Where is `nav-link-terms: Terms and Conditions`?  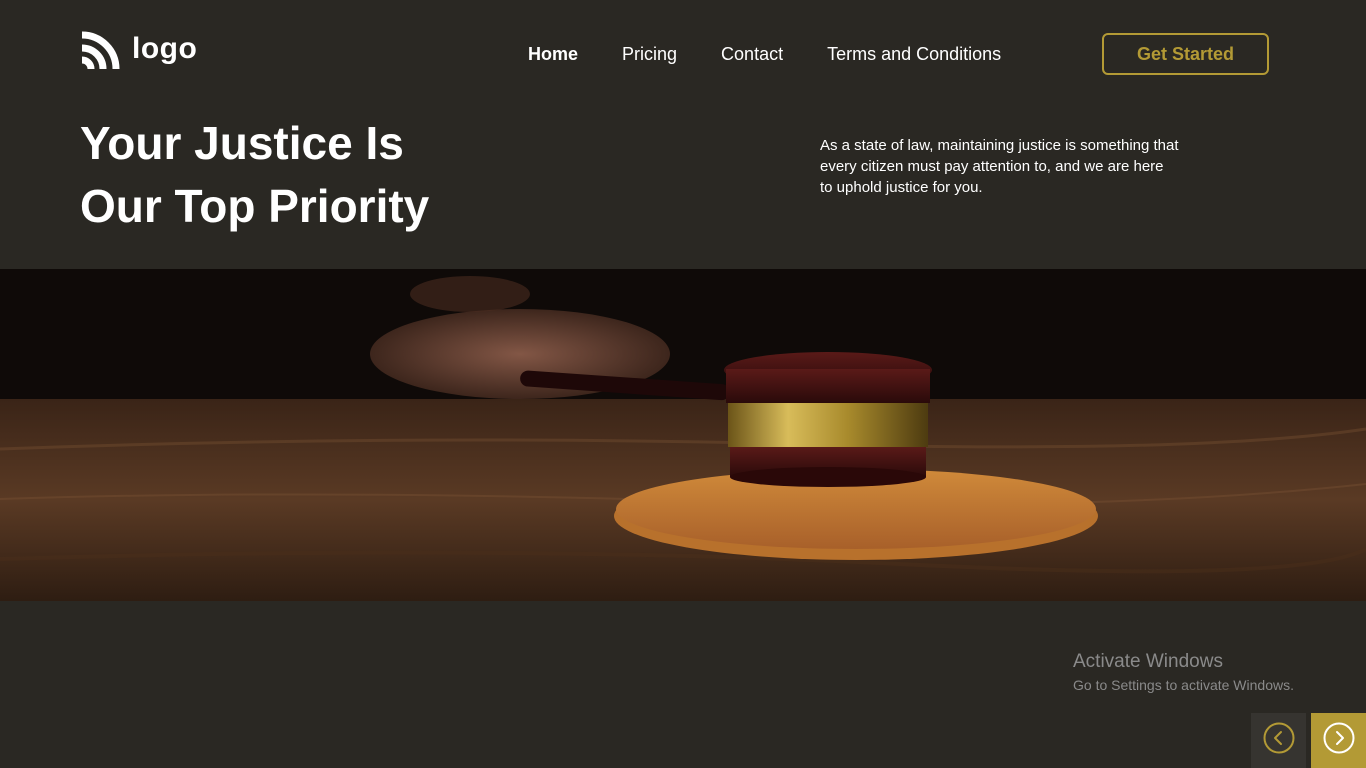
nav-link-terms: Terms and Conditions is located at coordinates (914, 54).